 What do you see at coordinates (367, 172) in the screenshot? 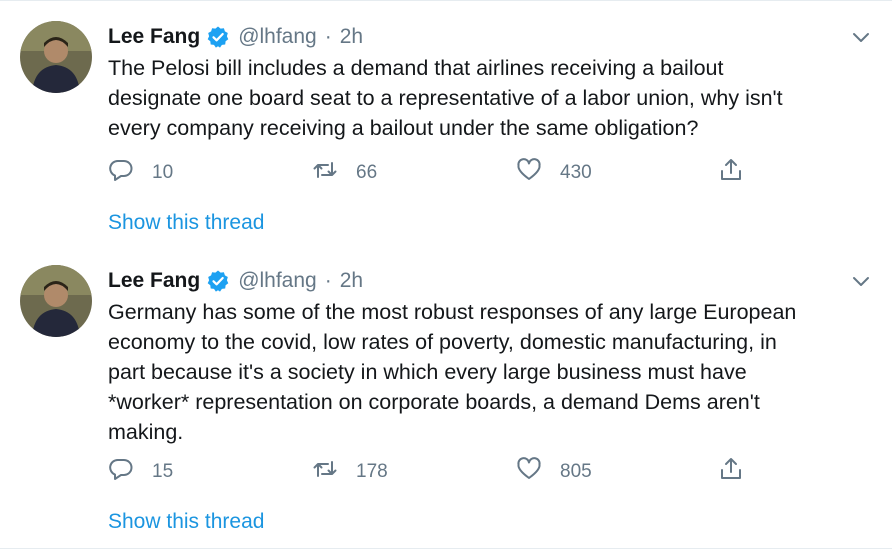
I see `retweet-count: 66` at bounding box center [367, 172].